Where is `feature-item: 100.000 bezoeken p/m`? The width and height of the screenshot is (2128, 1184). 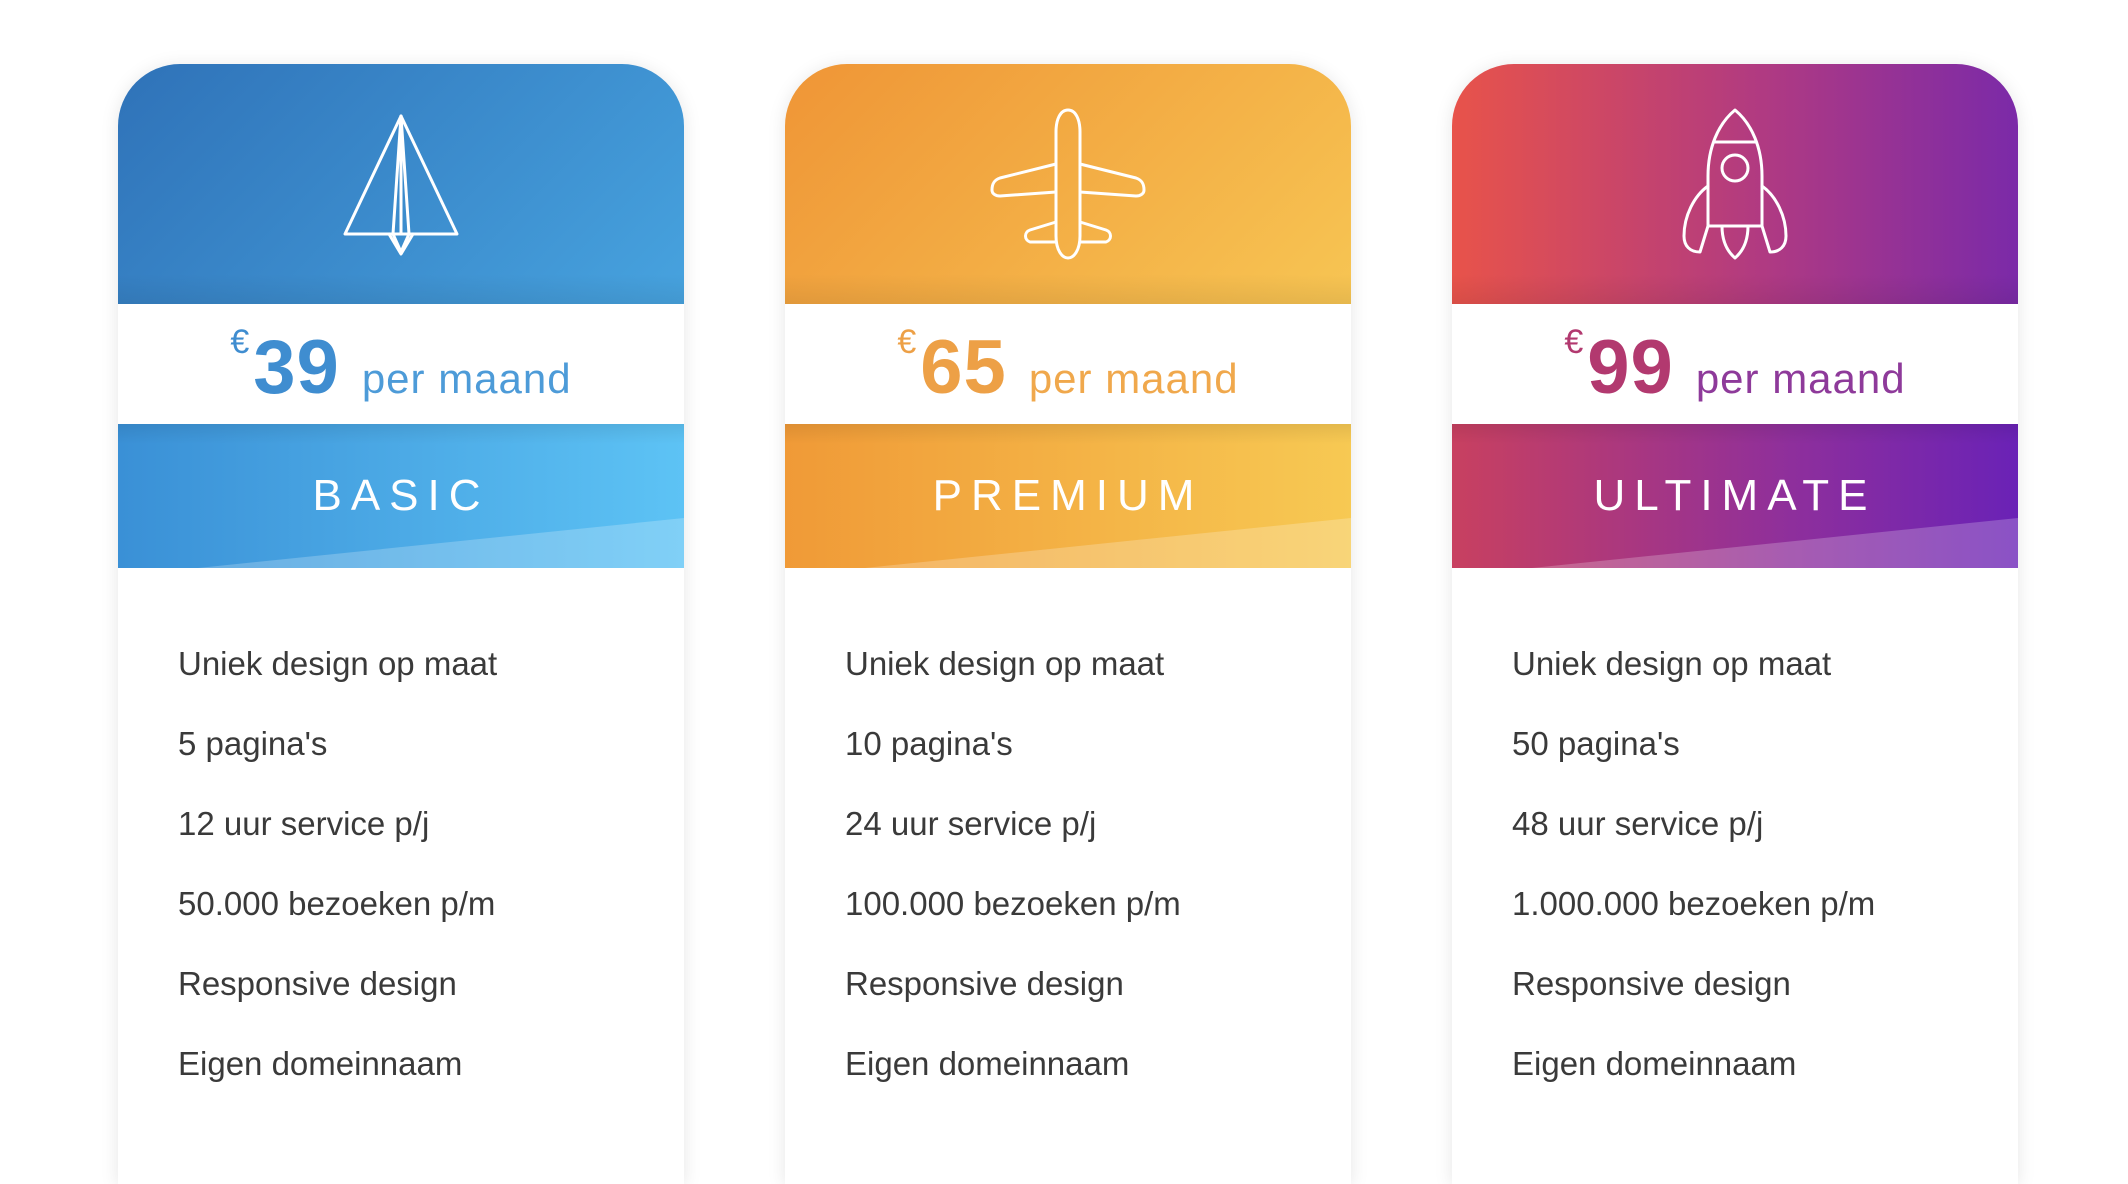 feature-item: 100.000 bezoeken p/m is located at coordinates (1013, 903).